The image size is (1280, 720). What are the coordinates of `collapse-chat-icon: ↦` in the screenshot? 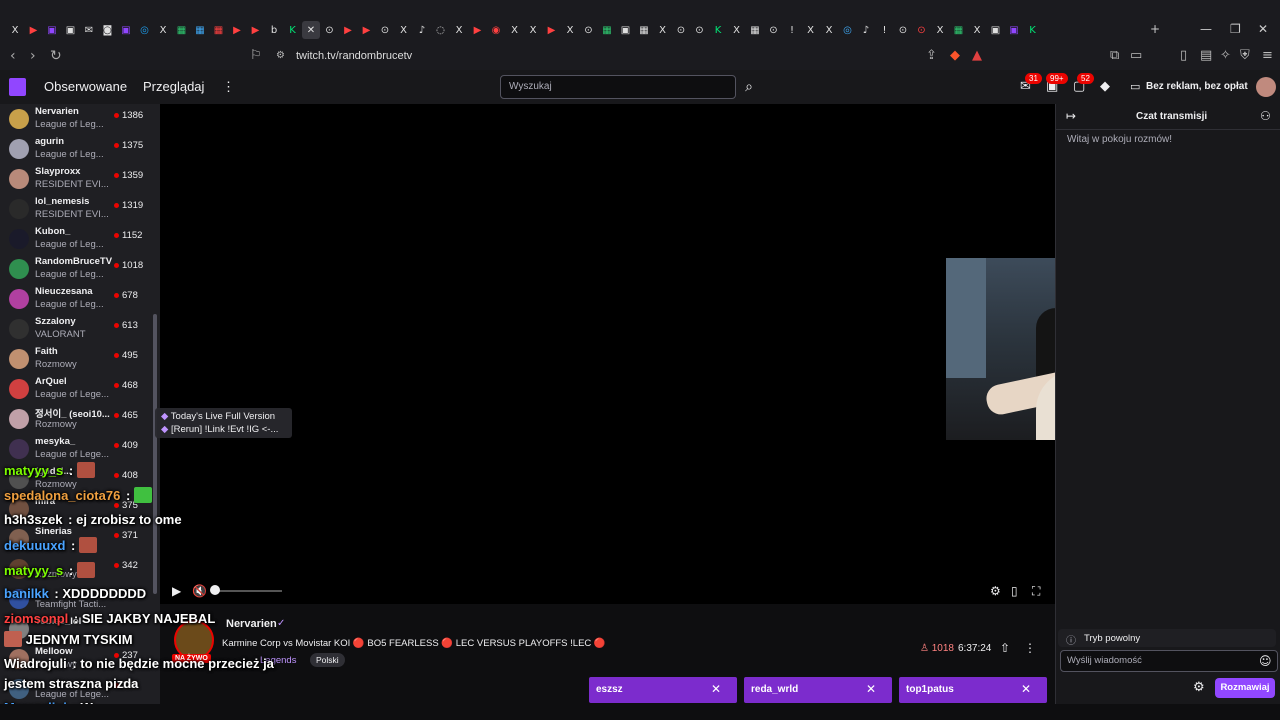 It's located at (1071, 116).